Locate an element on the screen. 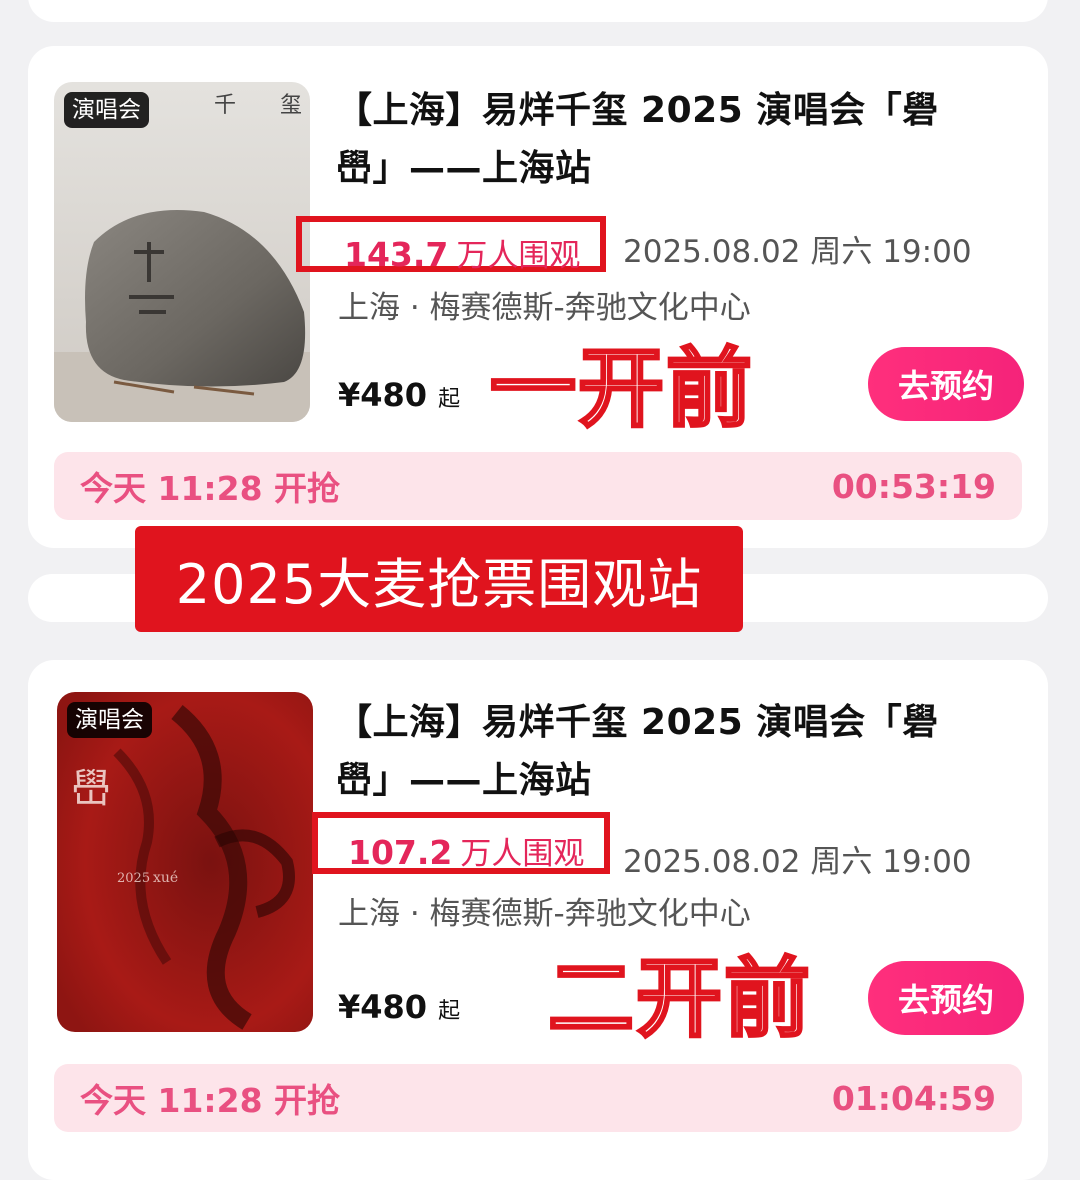 The width and height of the screenshot is (1080, 1180). views-count: 107.2 万人围观 is located at coordinates (461, 843).